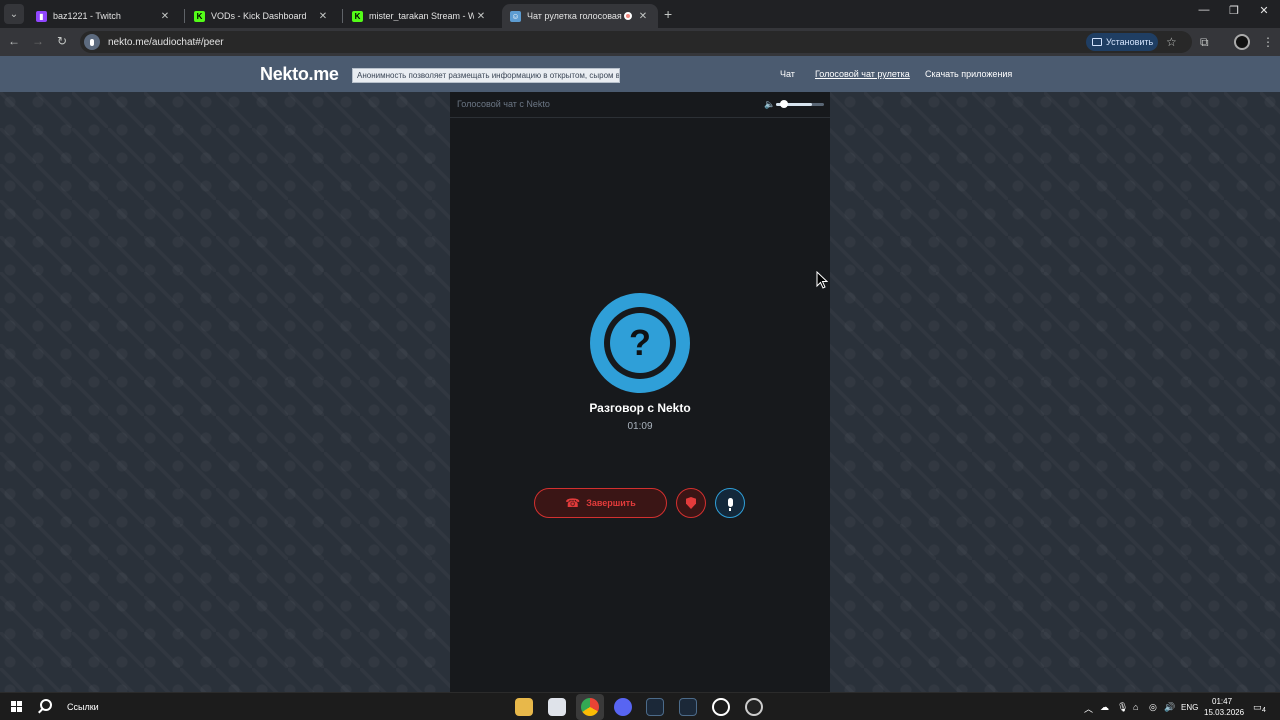 The width and height of the screenshot is (1280, 720). Describe the element at coordinates (62, 41) in the screenshot. I see `reload-icon: ↻` at that location.